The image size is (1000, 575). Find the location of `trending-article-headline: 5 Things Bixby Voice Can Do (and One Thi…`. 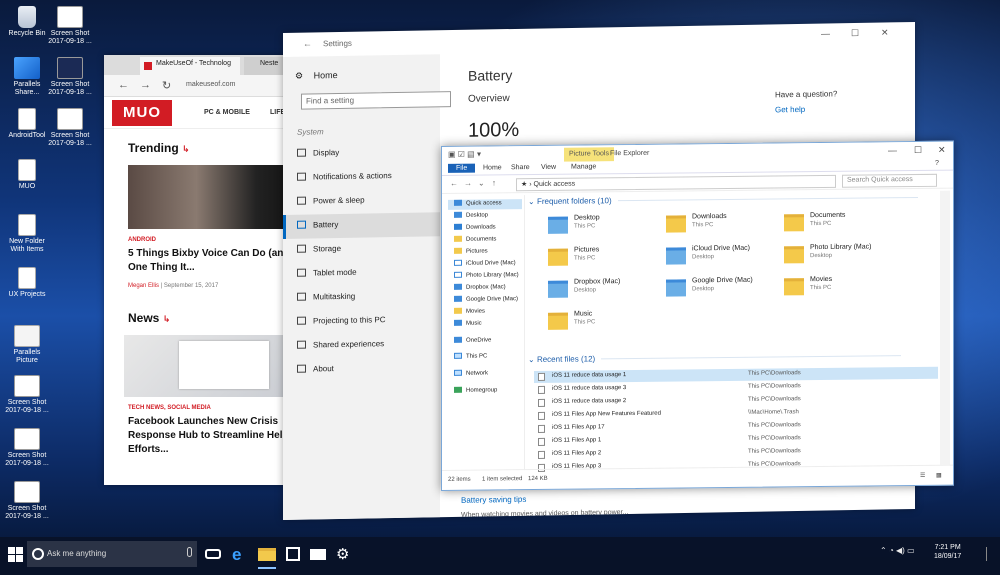

trending-article-headline: 5 Things Bixby Voice Can Do (and One Thi… is located at coordinates (213, 261).